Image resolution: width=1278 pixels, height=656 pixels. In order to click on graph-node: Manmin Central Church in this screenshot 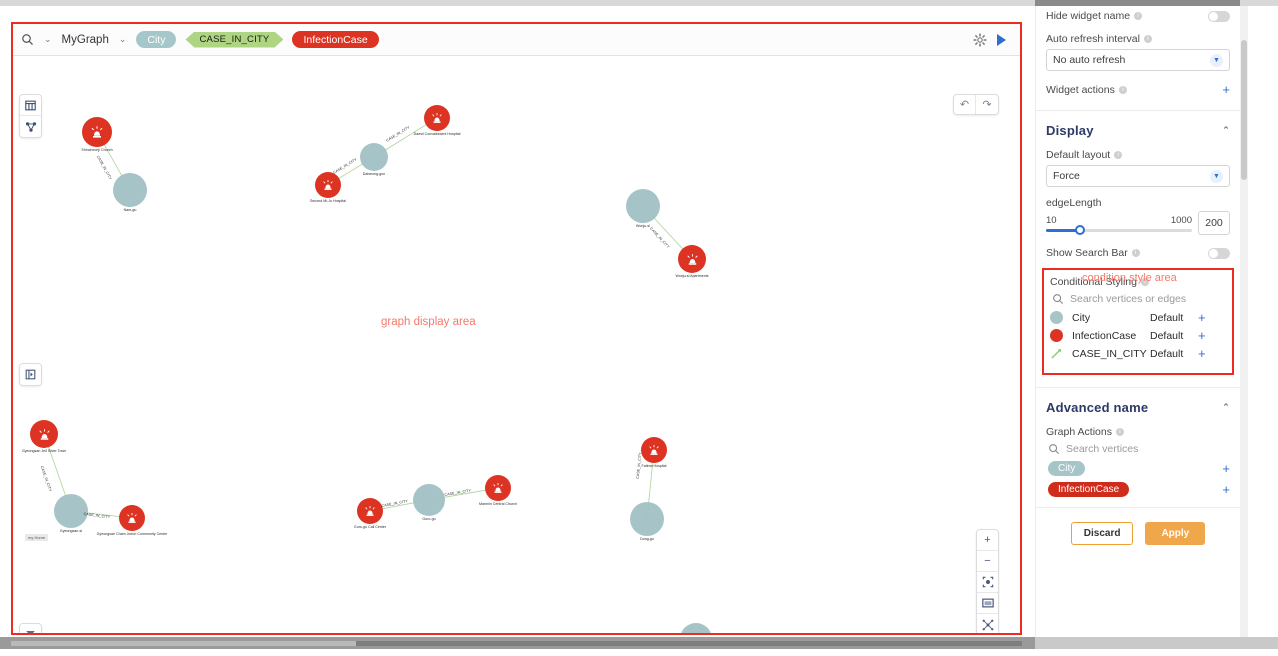, I will do `click(498, 490)`.